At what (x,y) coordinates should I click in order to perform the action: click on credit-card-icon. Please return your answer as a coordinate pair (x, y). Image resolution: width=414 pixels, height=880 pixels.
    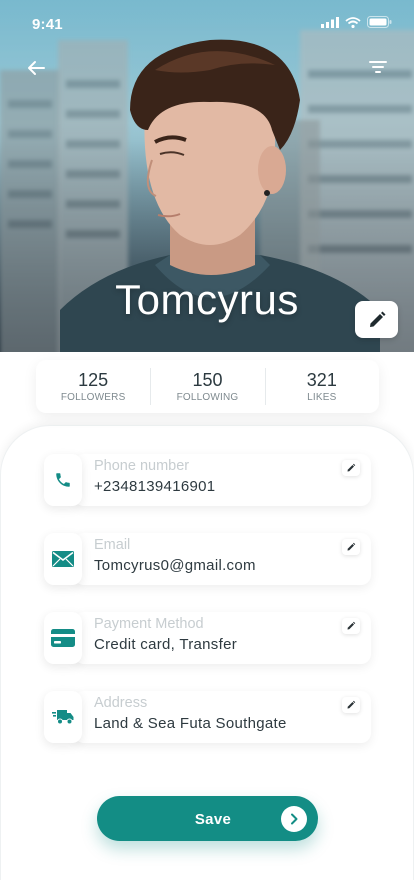
    Looking at the image, I should click on (63, 638).